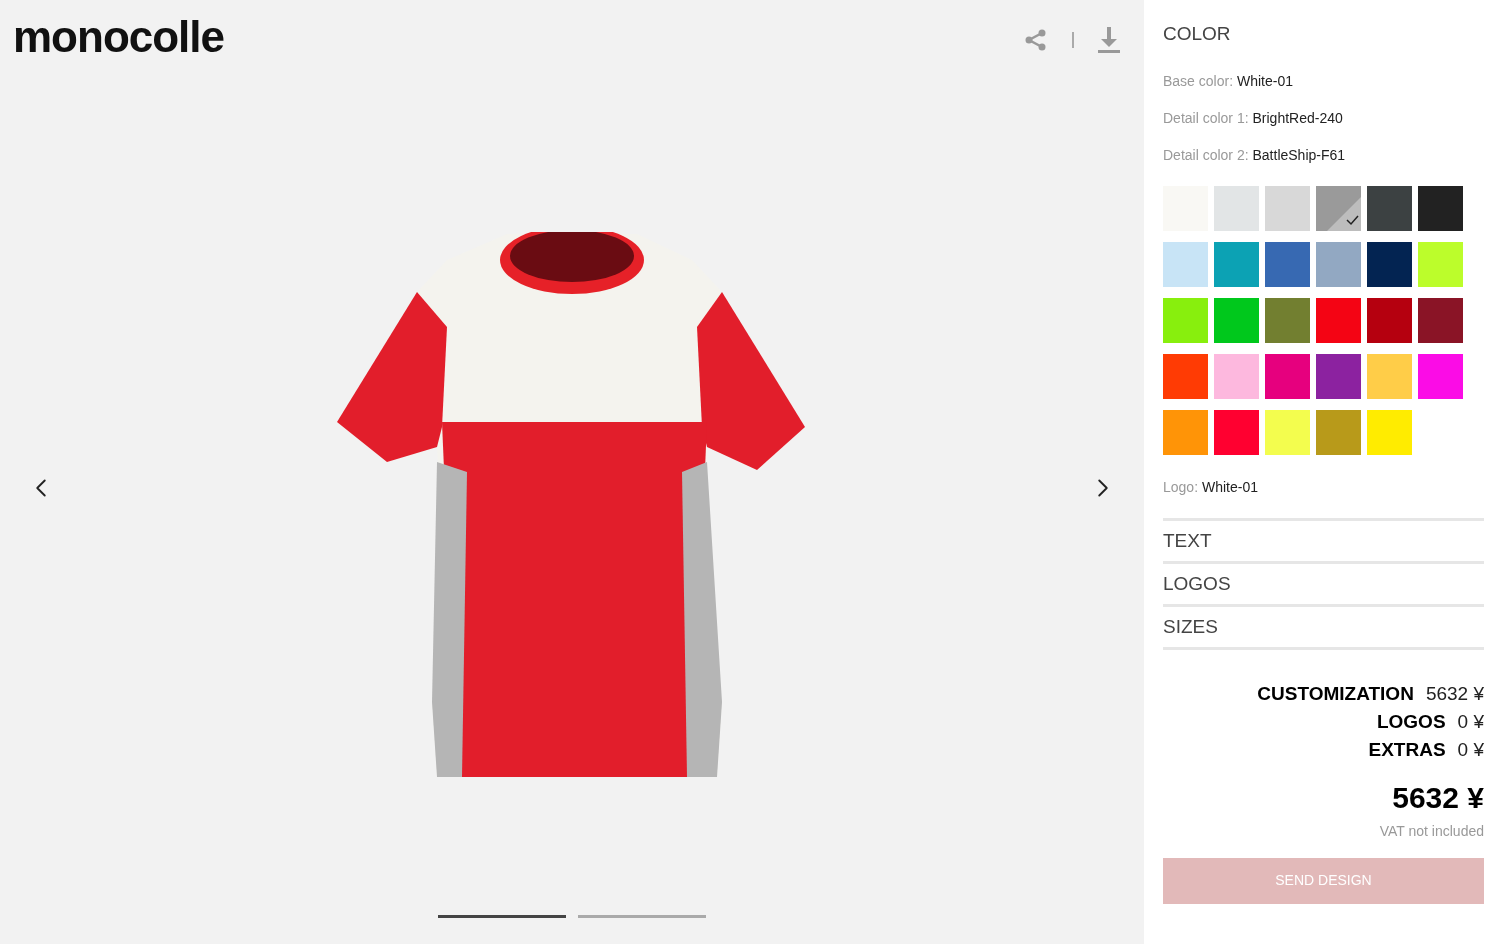 The height and width of the screenshot is (944, 1500). Describe the element at coordinates (1323, 487) in the screenshot. I see `color-field: Logo: White-01` at that location.